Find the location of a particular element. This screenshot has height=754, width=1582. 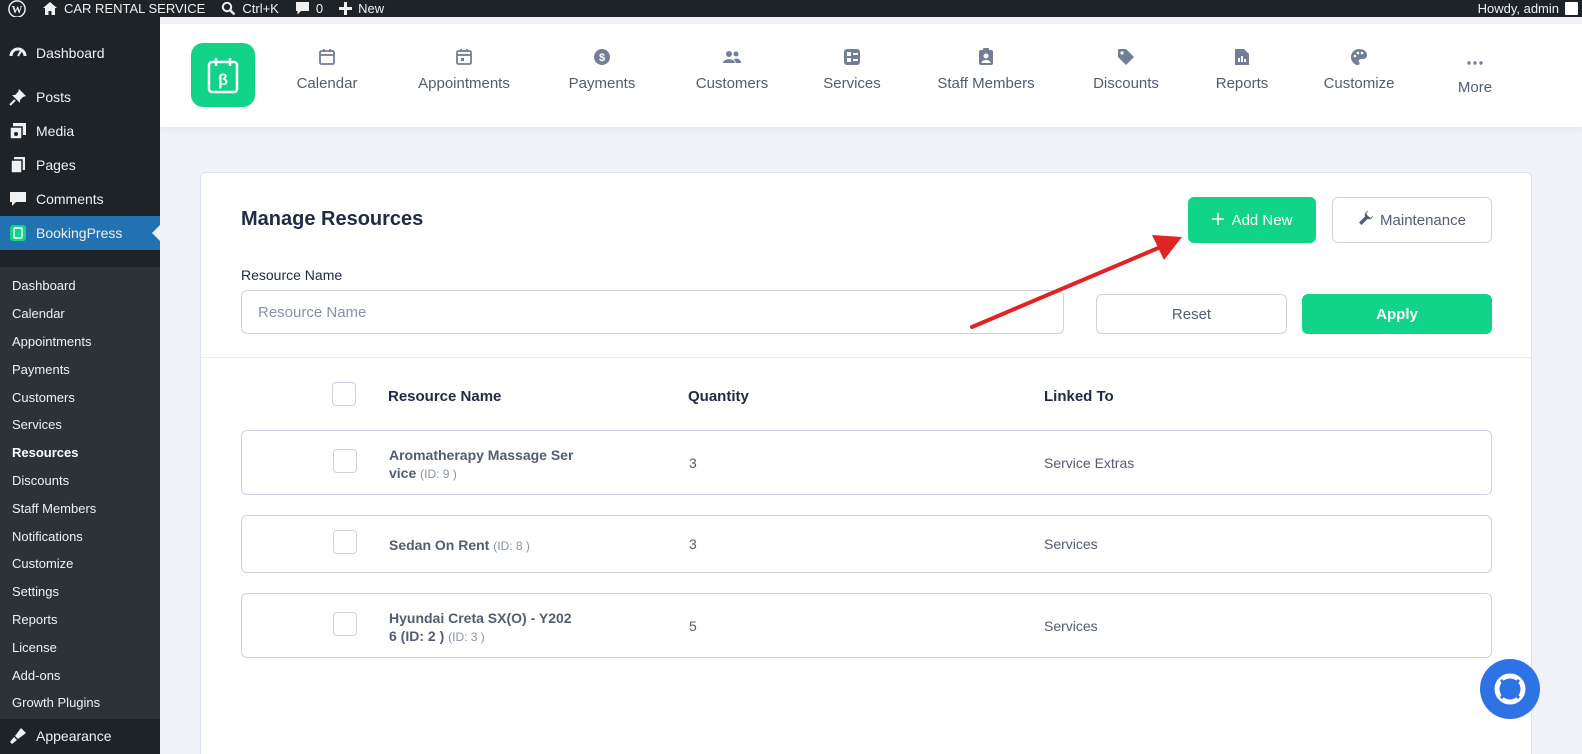

menu-comments-label: Comments is located at coordinates (70, 199).